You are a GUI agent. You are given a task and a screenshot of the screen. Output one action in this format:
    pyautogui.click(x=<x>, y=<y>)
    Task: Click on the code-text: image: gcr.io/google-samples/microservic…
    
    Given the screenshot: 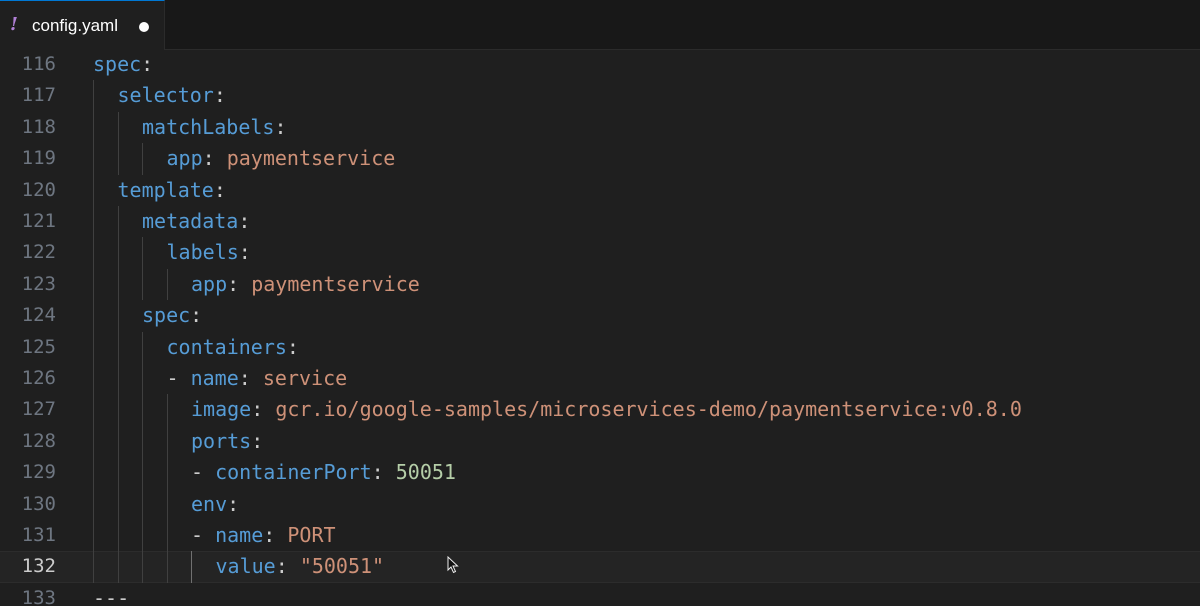 What is the action you would take?
    pyautogui.click(x=606, y=409)
    